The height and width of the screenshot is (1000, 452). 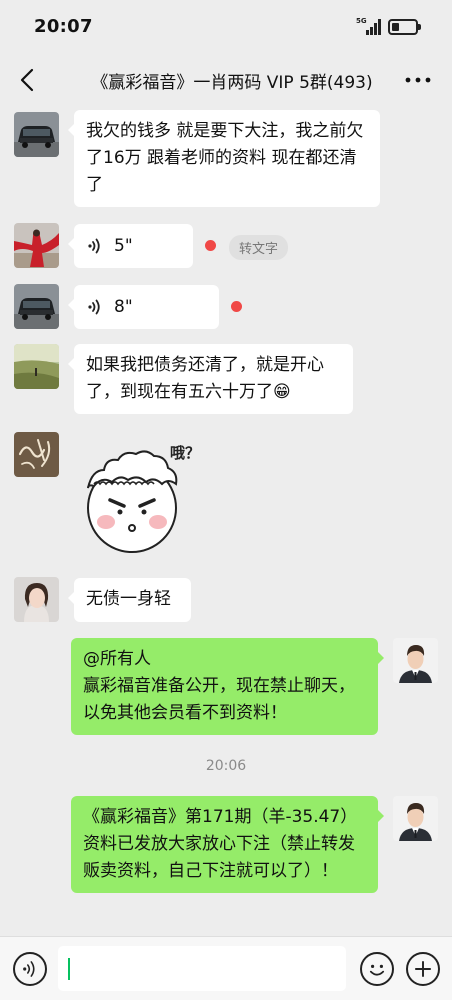 I want to click on emoji-icon, so click(x=377, y=969).